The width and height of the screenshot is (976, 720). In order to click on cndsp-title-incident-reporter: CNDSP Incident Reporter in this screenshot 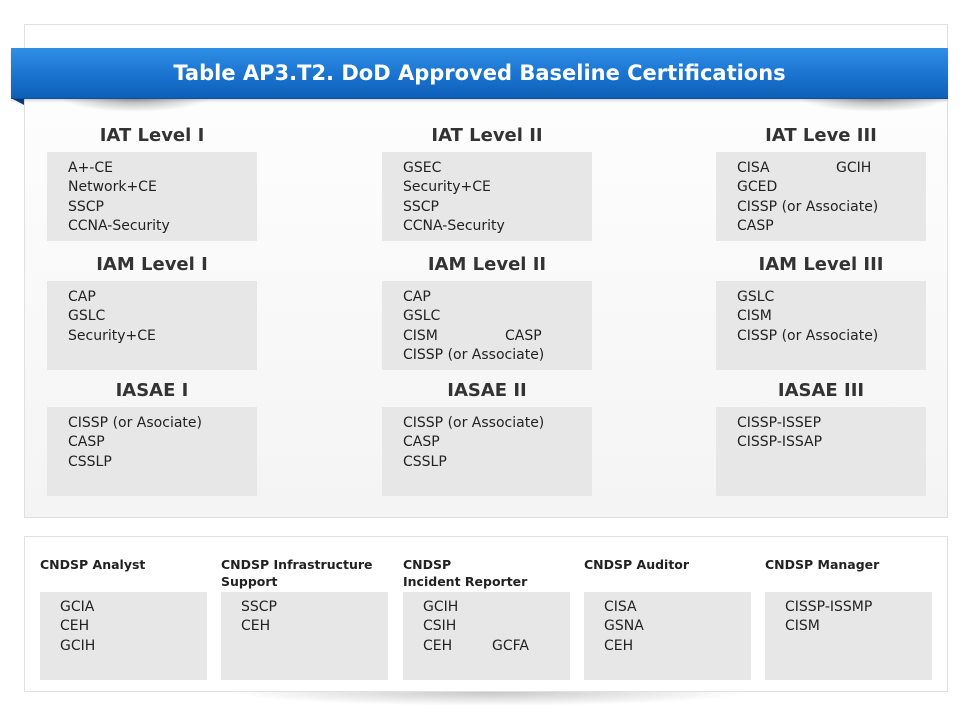, I will do `click(488, 573)`.